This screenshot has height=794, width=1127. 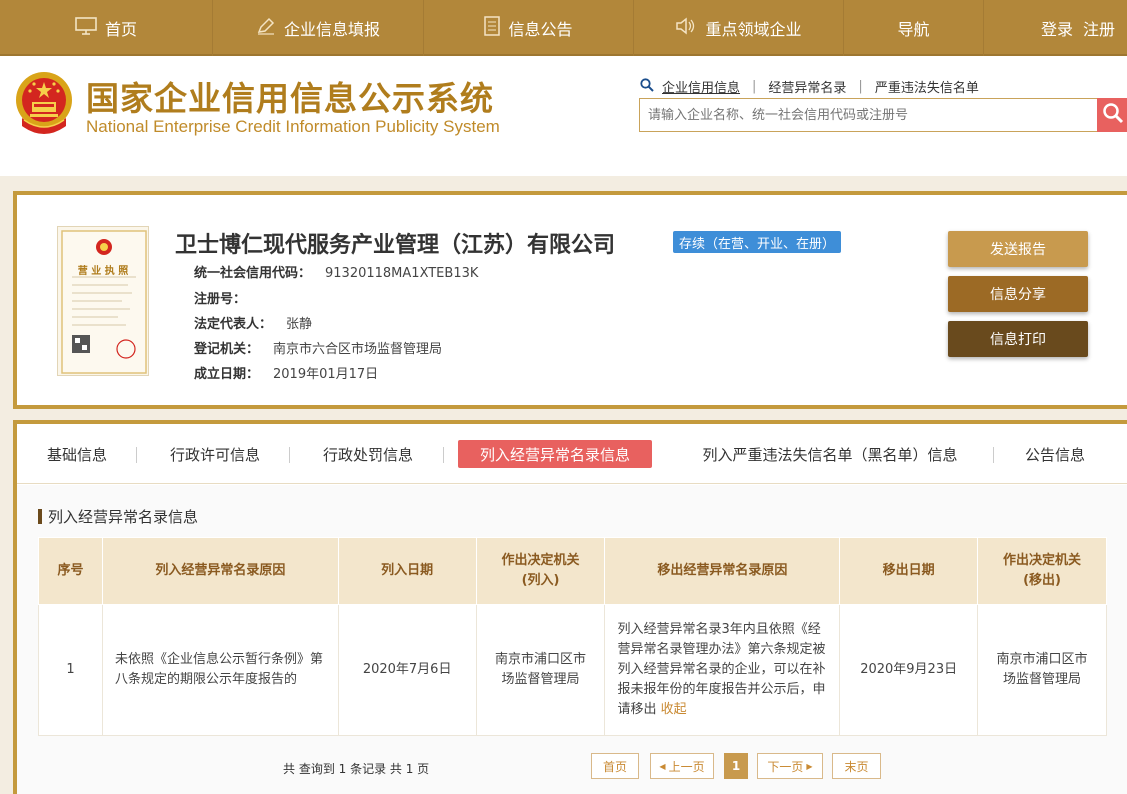 I want to click on pen-icon, so click(x=266, y=28).